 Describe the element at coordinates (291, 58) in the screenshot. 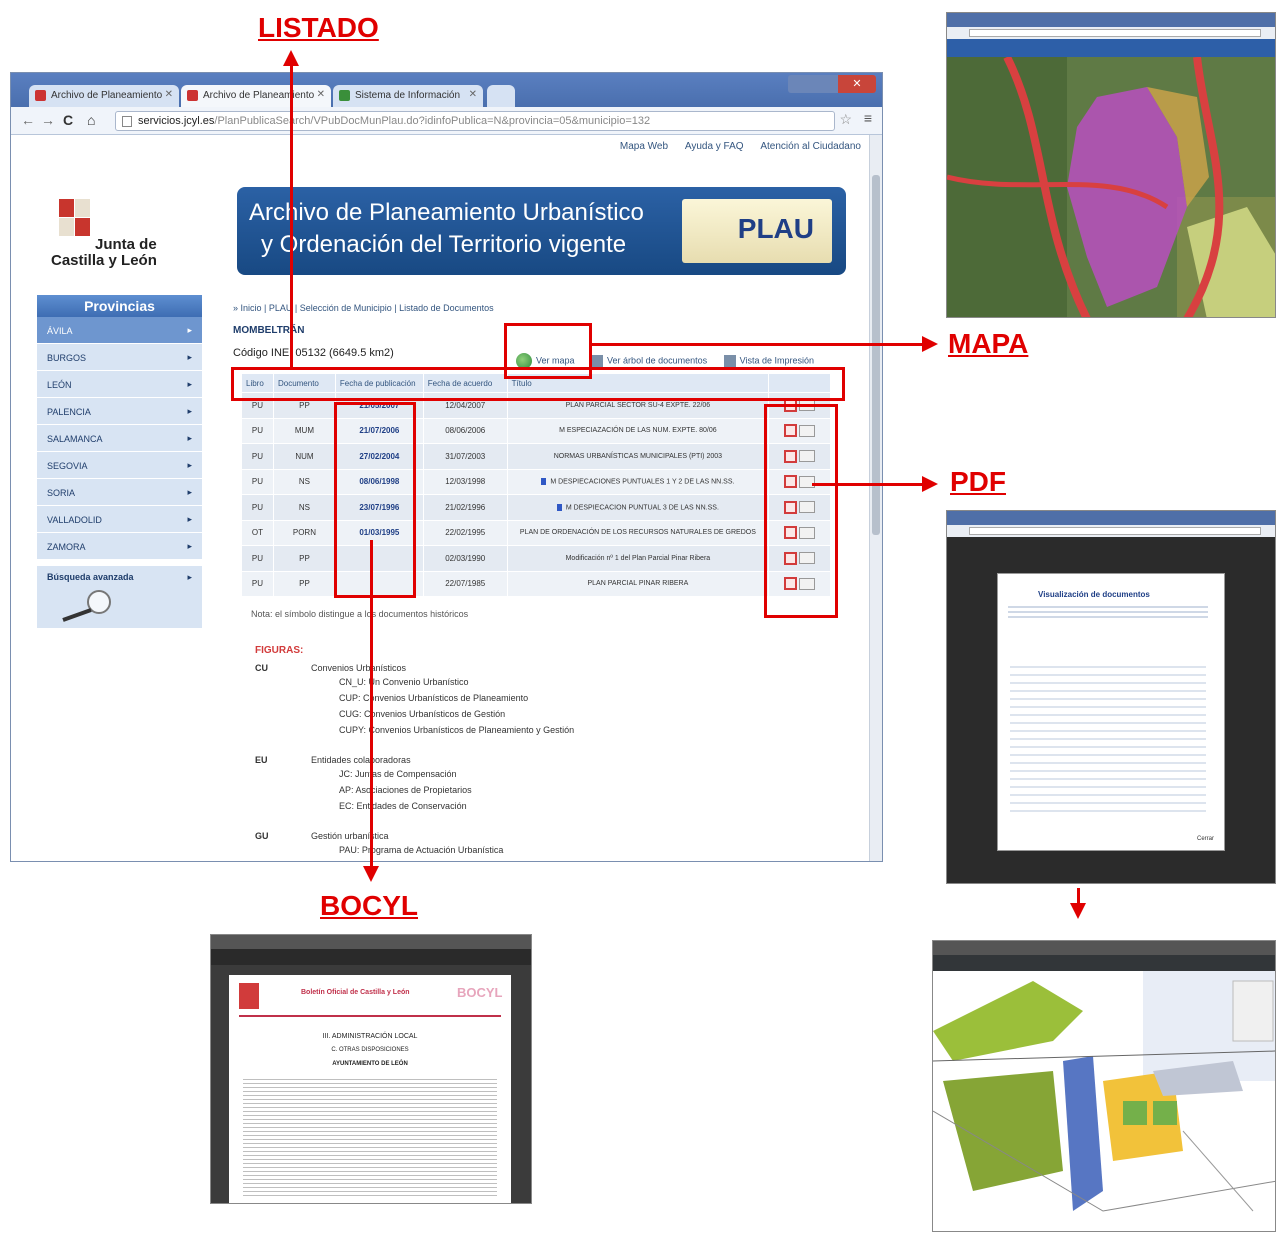

I see `arrow-listado-head` at that location.